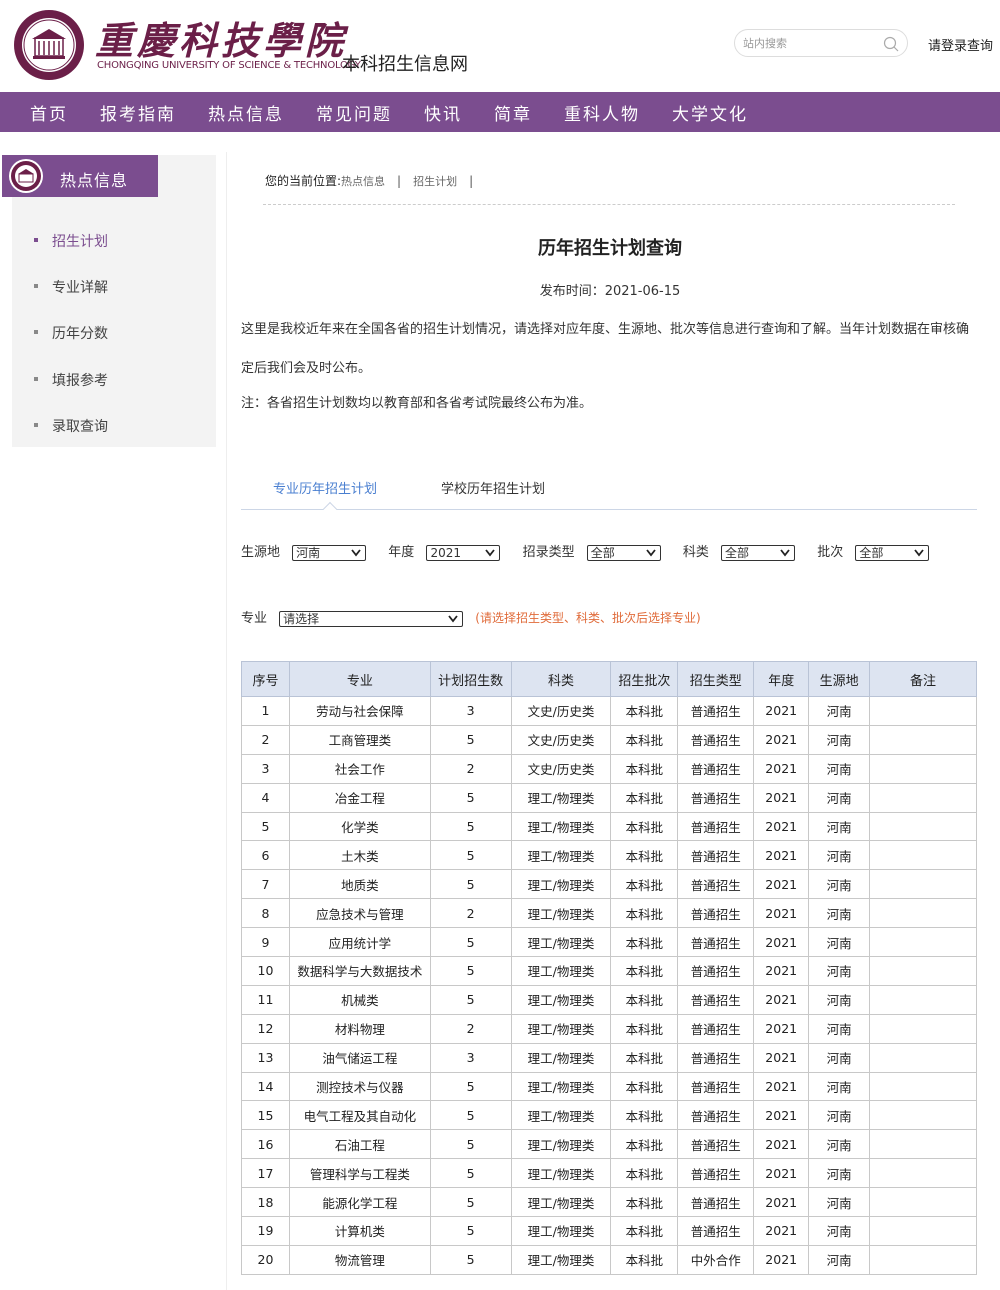 The width and height of the screenshot is (1000, 1290). What do you see at coordinates (891, 44) in the screenshot?
I see `search-icon` at bounding box center [891, 44].